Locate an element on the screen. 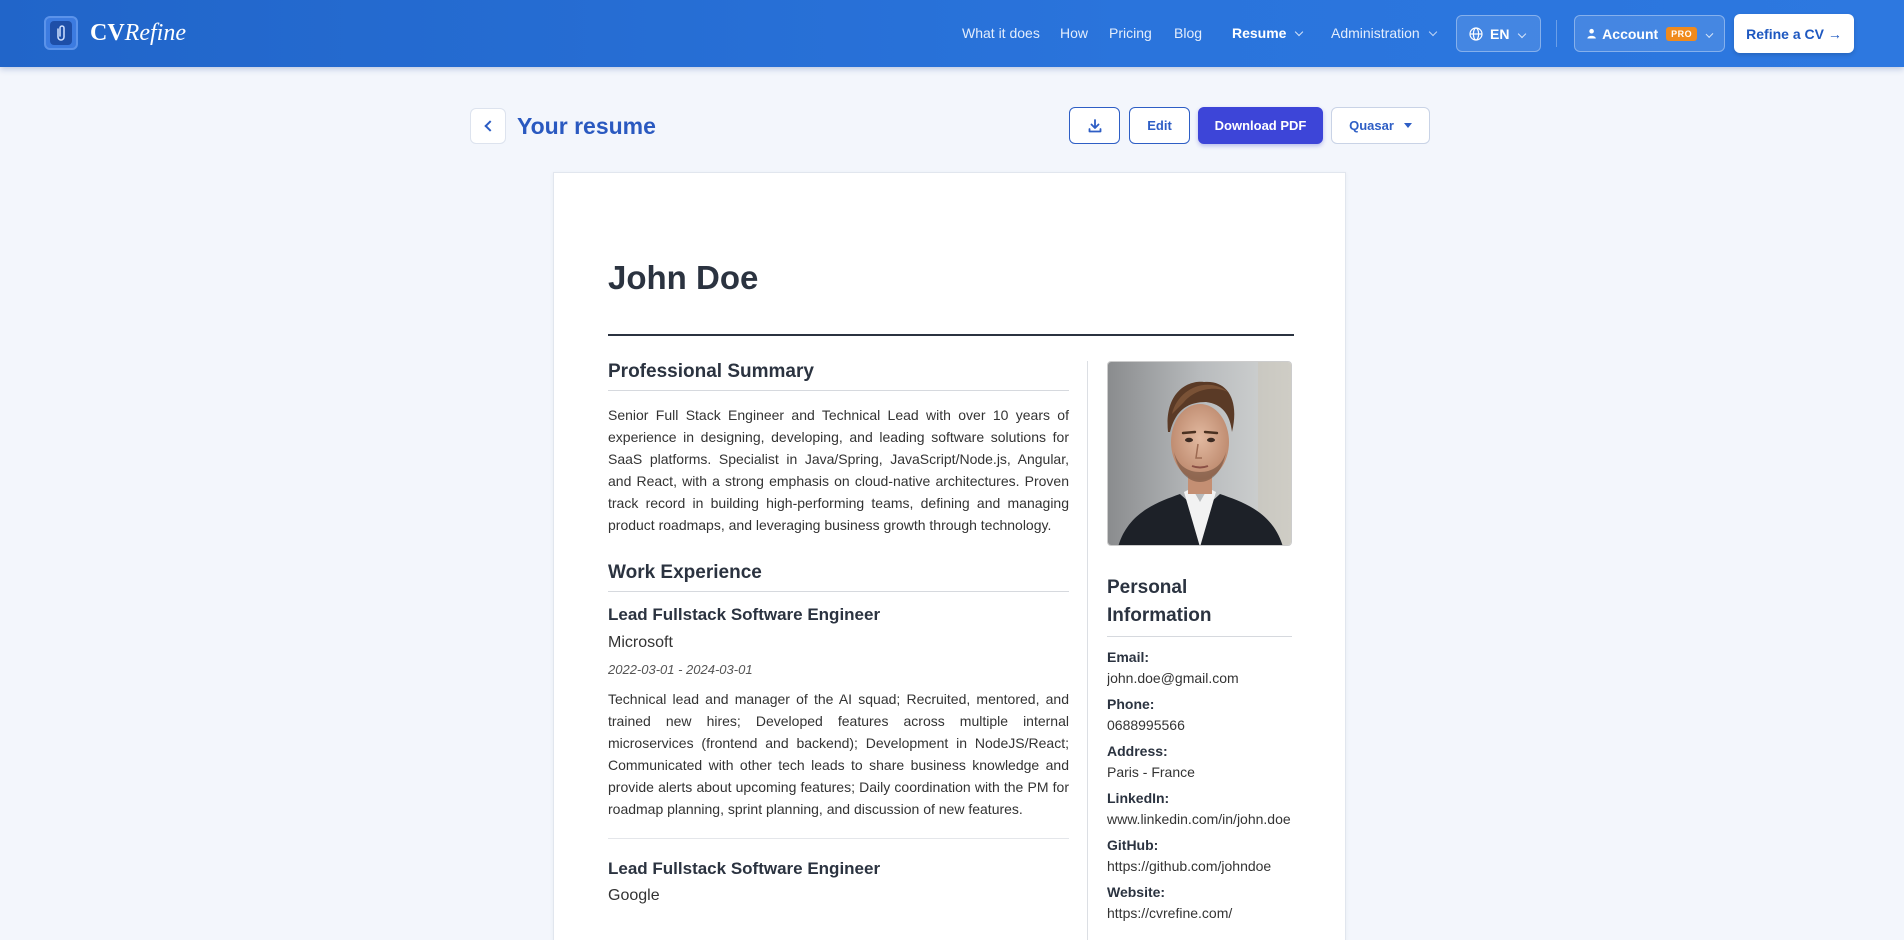 Image resolution: width=1904 pixels, height=940 pixels. page-title: Your resume is located at coordinates (586, 126).